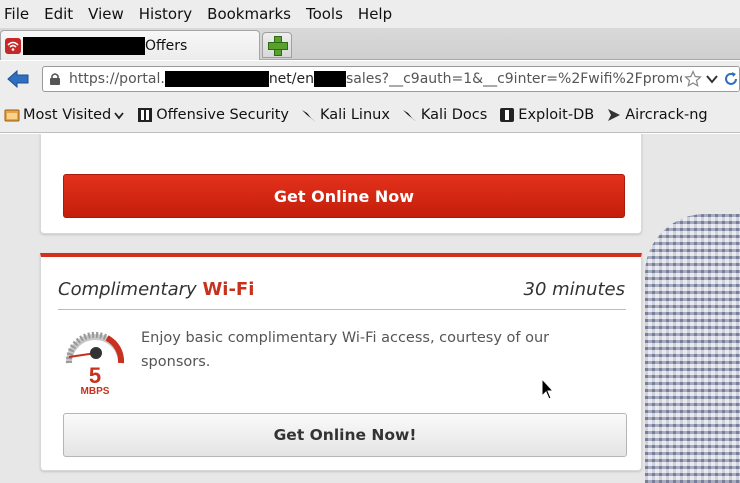  I want to click on bookmark-most-visited: Most Visited, so click(64, 115).